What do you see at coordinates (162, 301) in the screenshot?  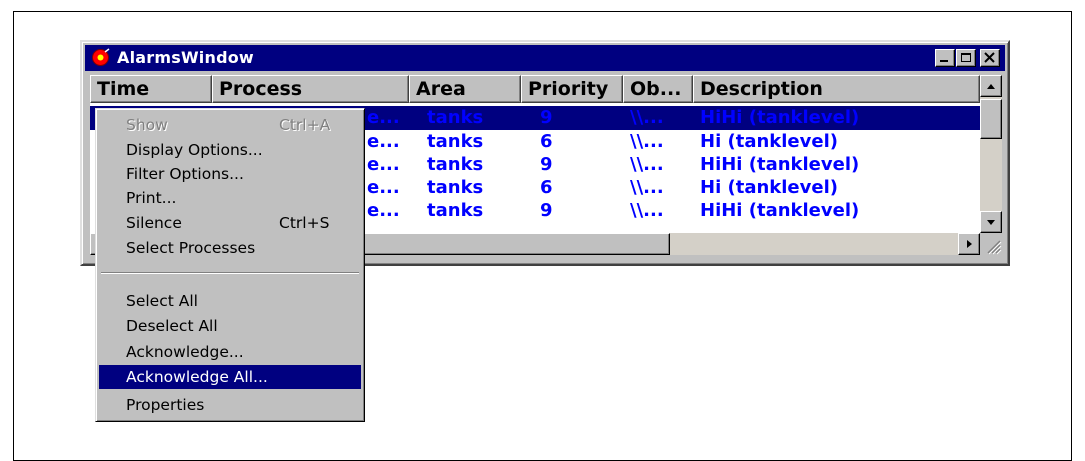 I see `menu-item-label: Select All` at bounding box center [162, 301].